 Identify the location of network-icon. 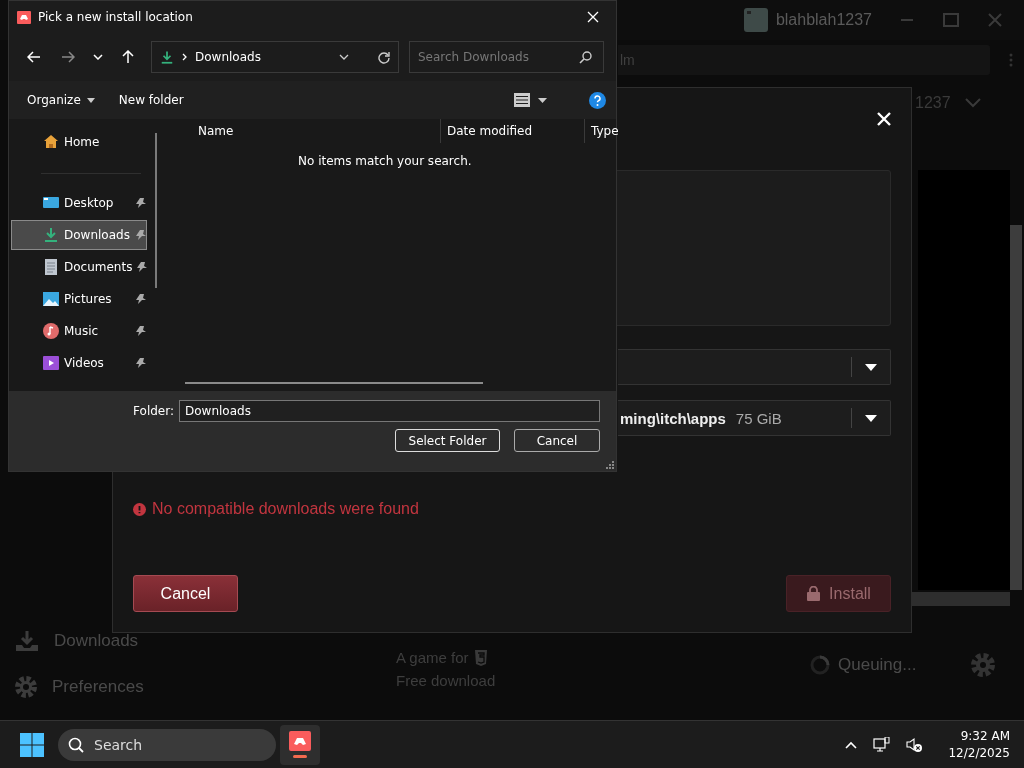
(882, 744).